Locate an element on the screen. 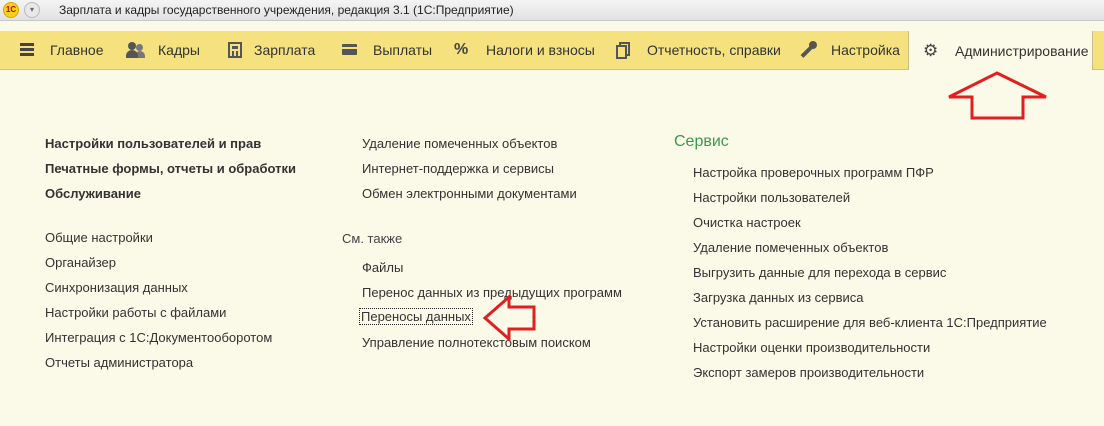 This screenshot has width=1104, height=426. section-reports: Отчетность, справки is located at coordinates (698, 50).